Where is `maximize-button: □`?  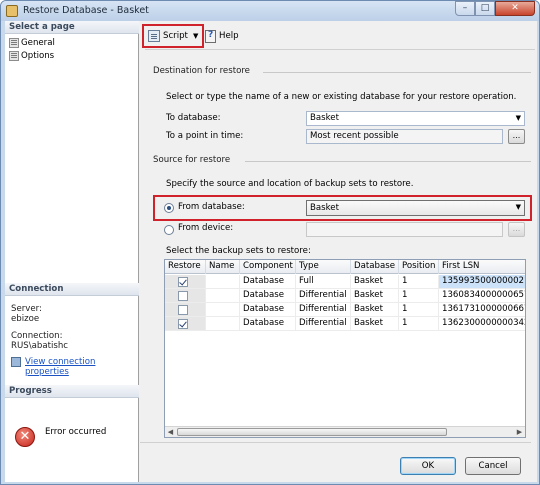
maximize-button: □ is located at coordinates (485, 8).